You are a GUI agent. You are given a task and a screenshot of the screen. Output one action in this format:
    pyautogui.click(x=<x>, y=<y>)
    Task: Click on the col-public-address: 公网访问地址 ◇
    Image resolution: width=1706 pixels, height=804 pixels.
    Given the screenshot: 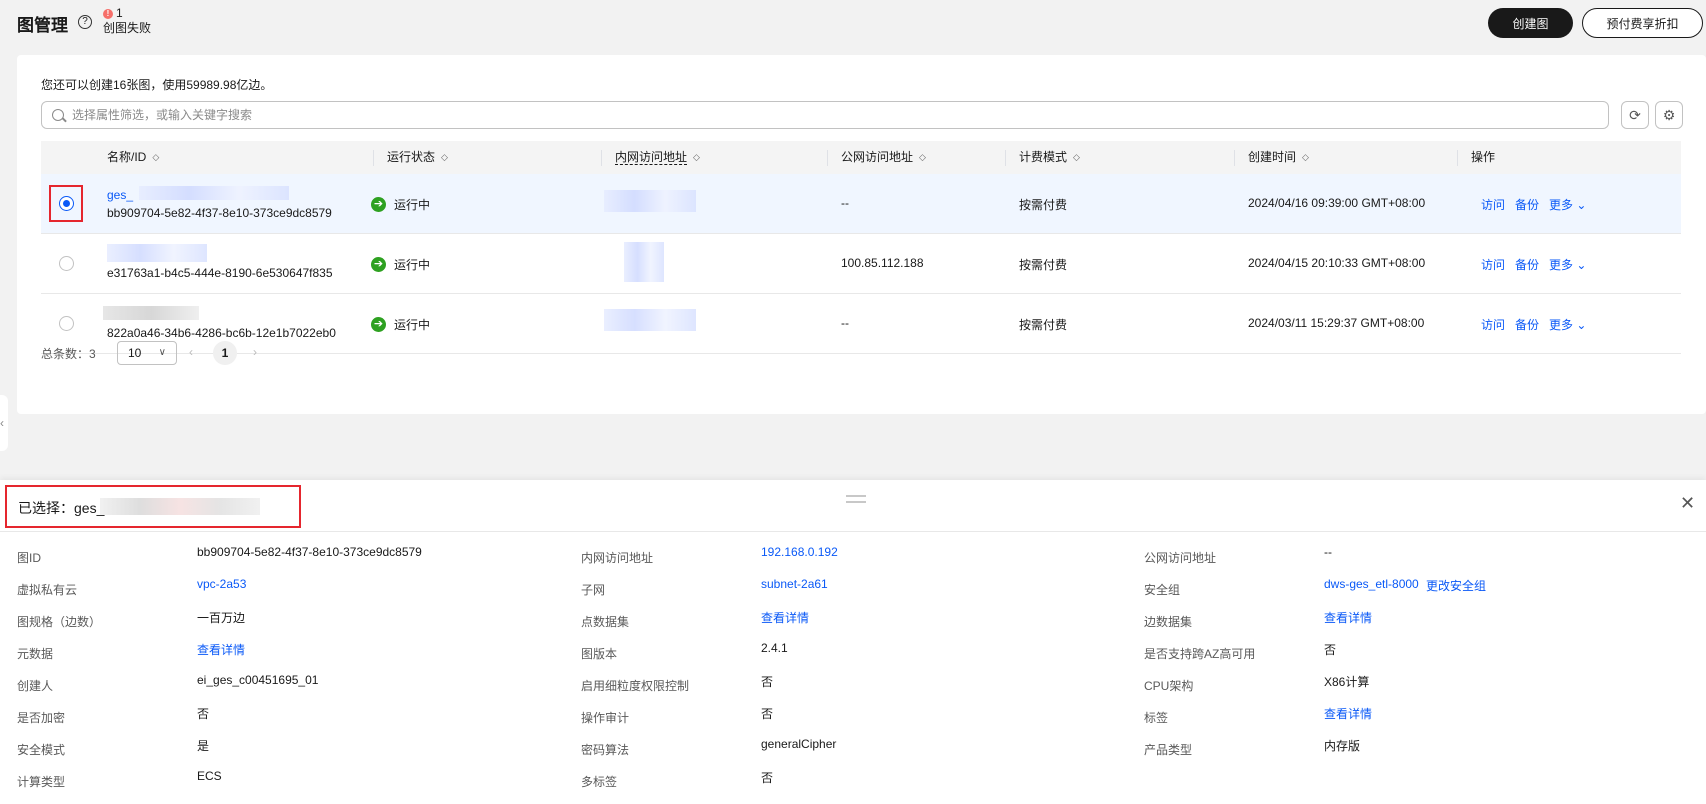 What is the action you would take?
    pyautogui.click(x=883, y=157)
    